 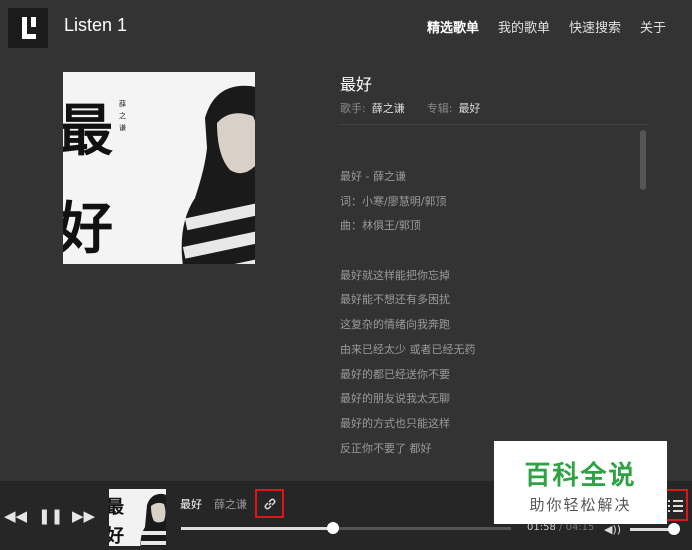 I want to click on prev-icon: ◀◀, so click(x=15, y=516).